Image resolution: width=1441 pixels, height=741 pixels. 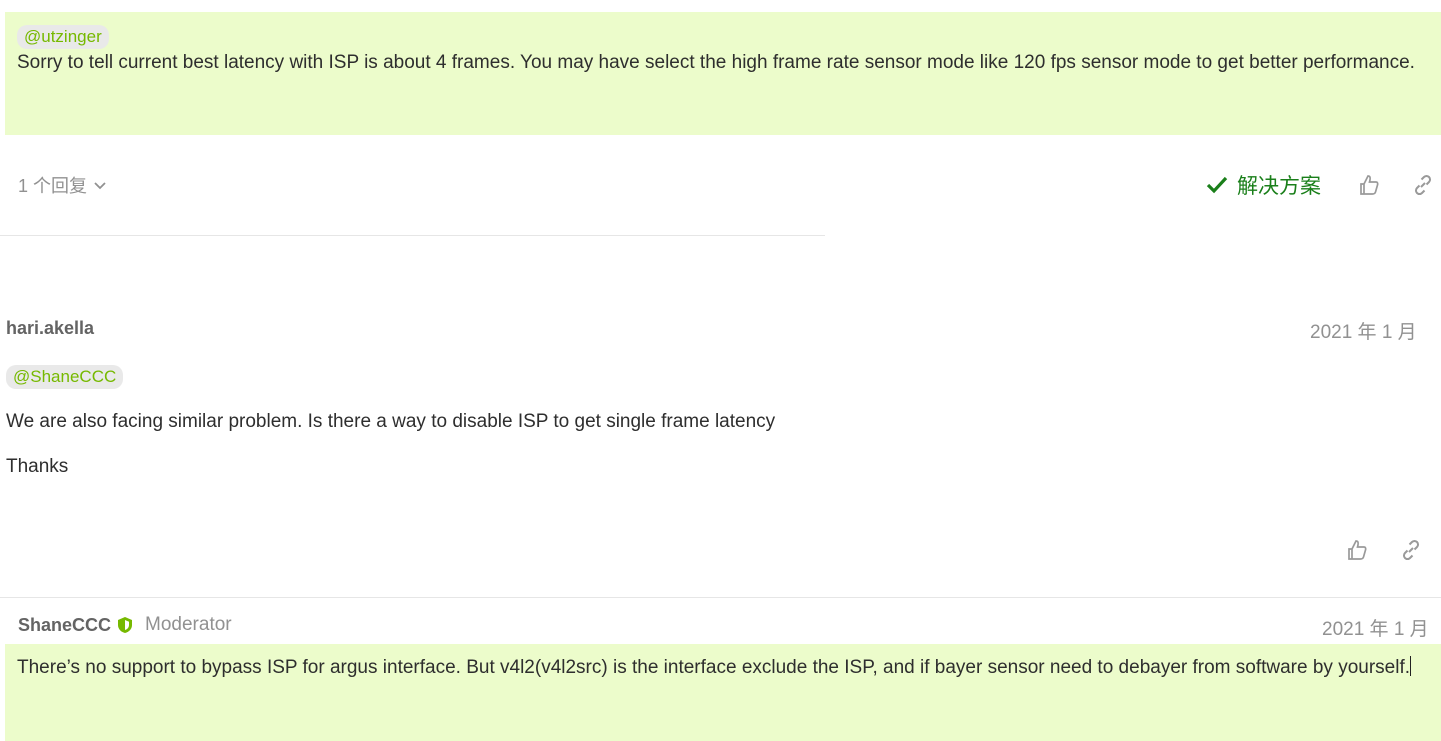 I want to click on replies-toggle: 1 个回复, so click(x=62, y=185).